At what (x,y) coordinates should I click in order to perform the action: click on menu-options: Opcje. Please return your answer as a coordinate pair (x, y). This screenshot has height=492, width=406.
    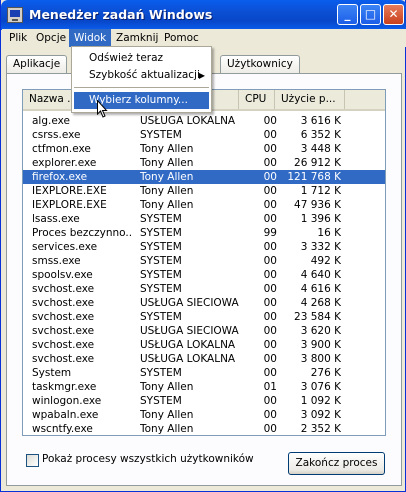
    Looking at the image, I should click on (51, 38).